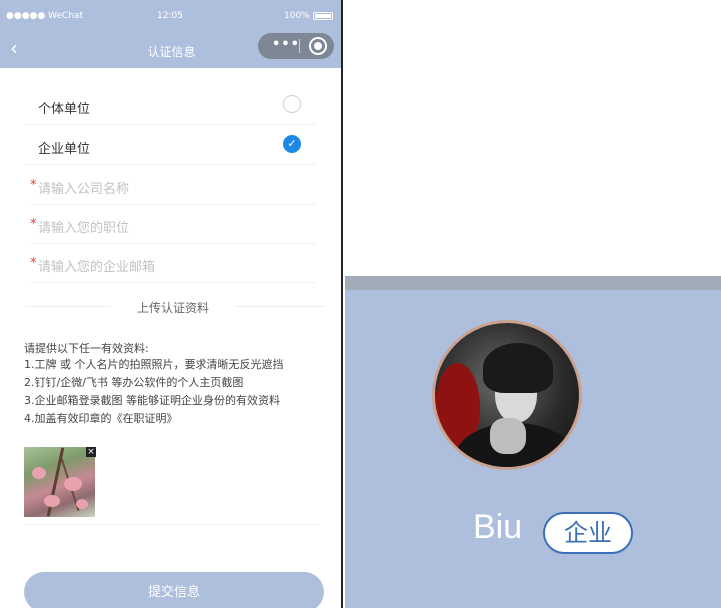 The height and width of the screenshot is (608, 721). Describe the element at coordinates (84, 228) in the screenshot. I see `position-placeholder: 请输入您的职位` at that location.